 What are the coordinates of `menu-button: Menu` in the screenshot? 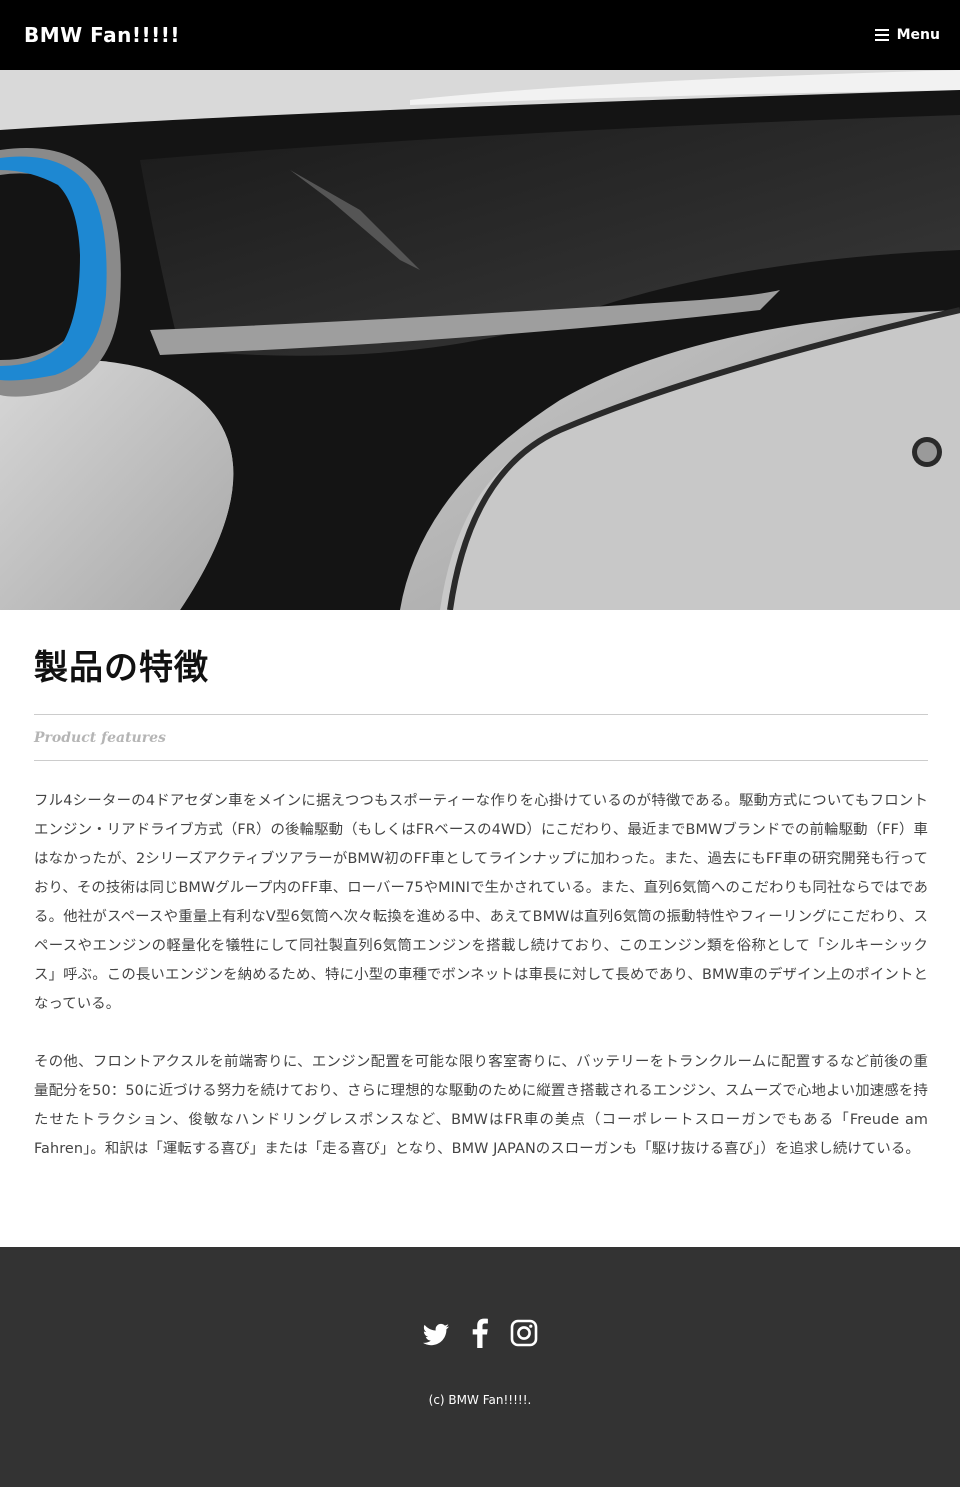 It's located at (907, 35).